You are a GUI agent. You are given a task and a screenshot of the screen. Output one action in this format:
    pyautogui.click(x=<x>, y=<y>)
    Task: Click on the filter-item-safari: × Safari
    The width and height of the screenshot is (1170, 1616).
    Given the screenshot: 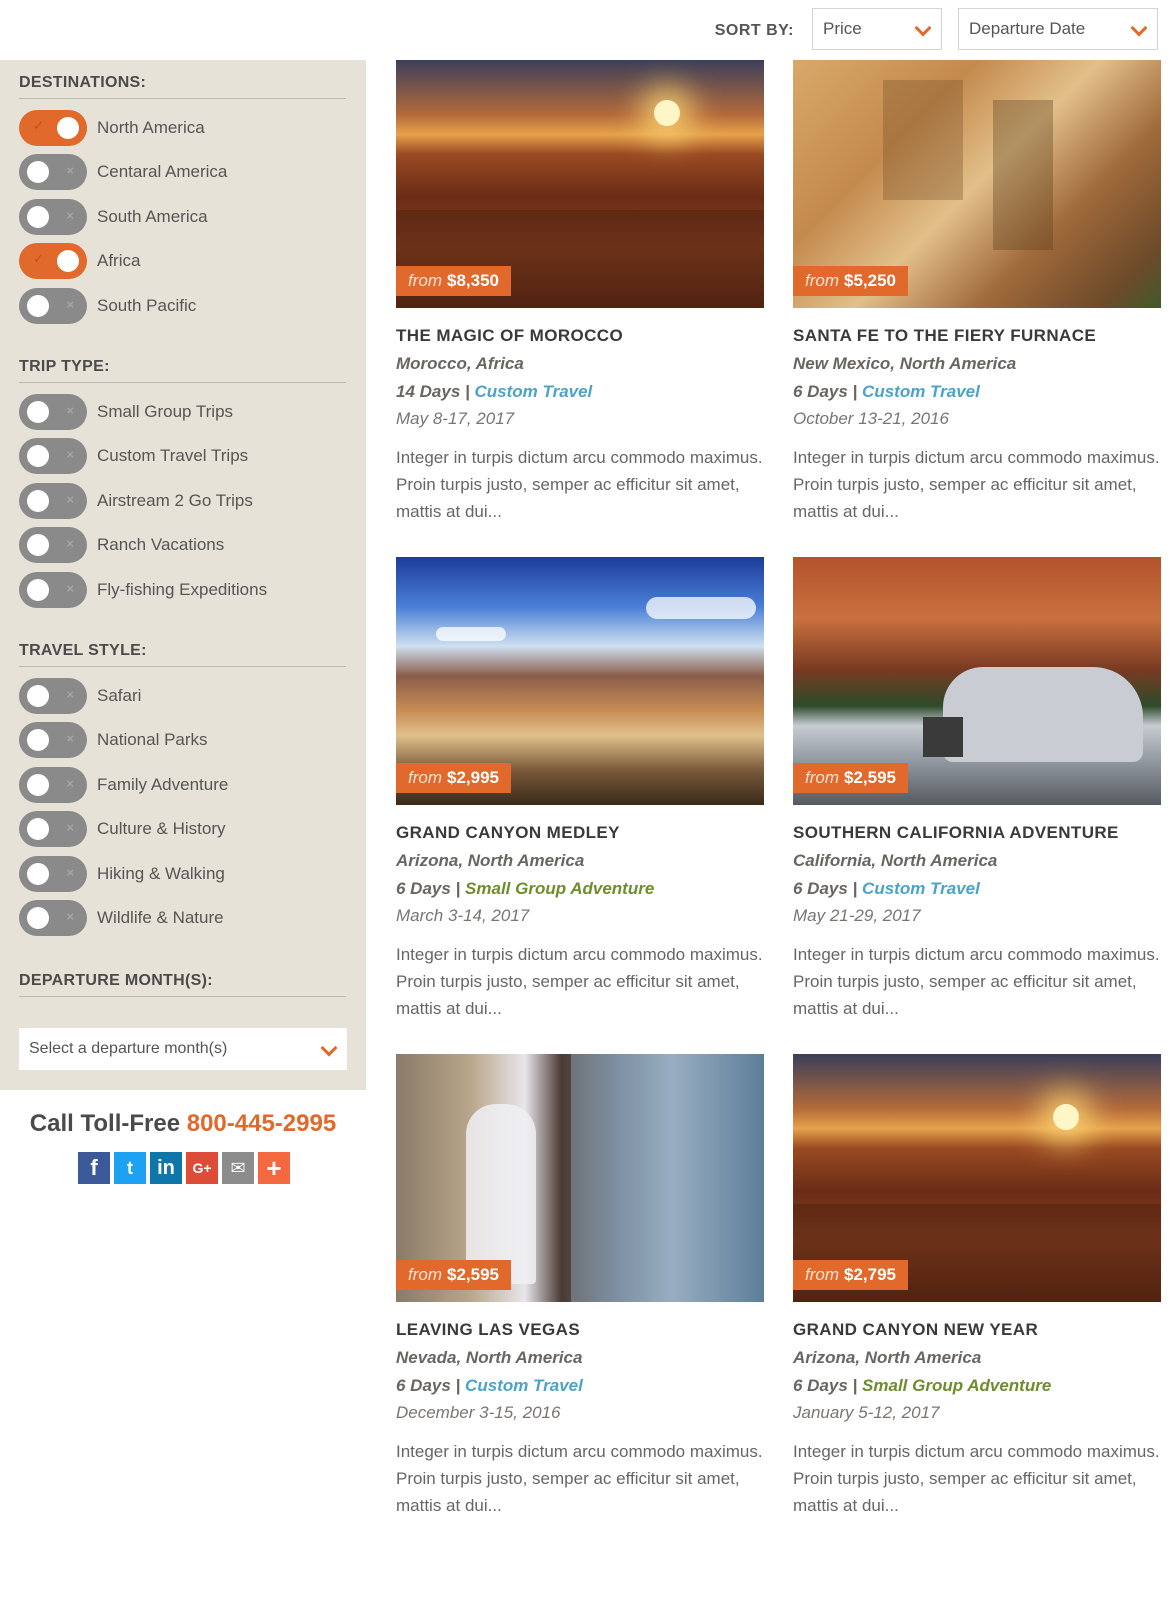 What is the action you would take?
    pyautogui.click(x=80, y=696)
    